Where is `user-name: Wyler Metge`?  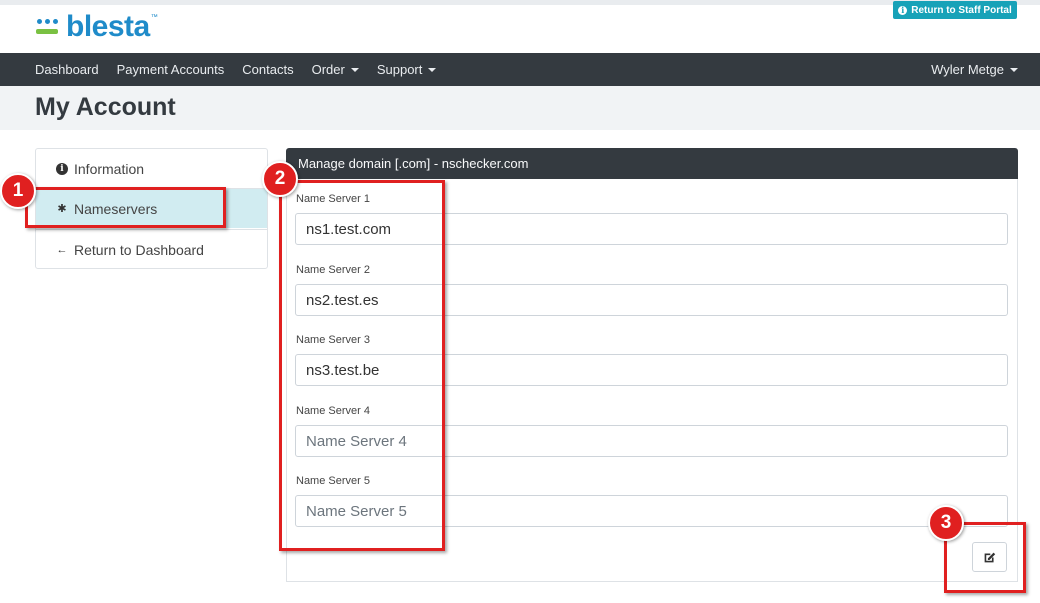
user-name: Wyler Metge is located at coordinates (967, 69).